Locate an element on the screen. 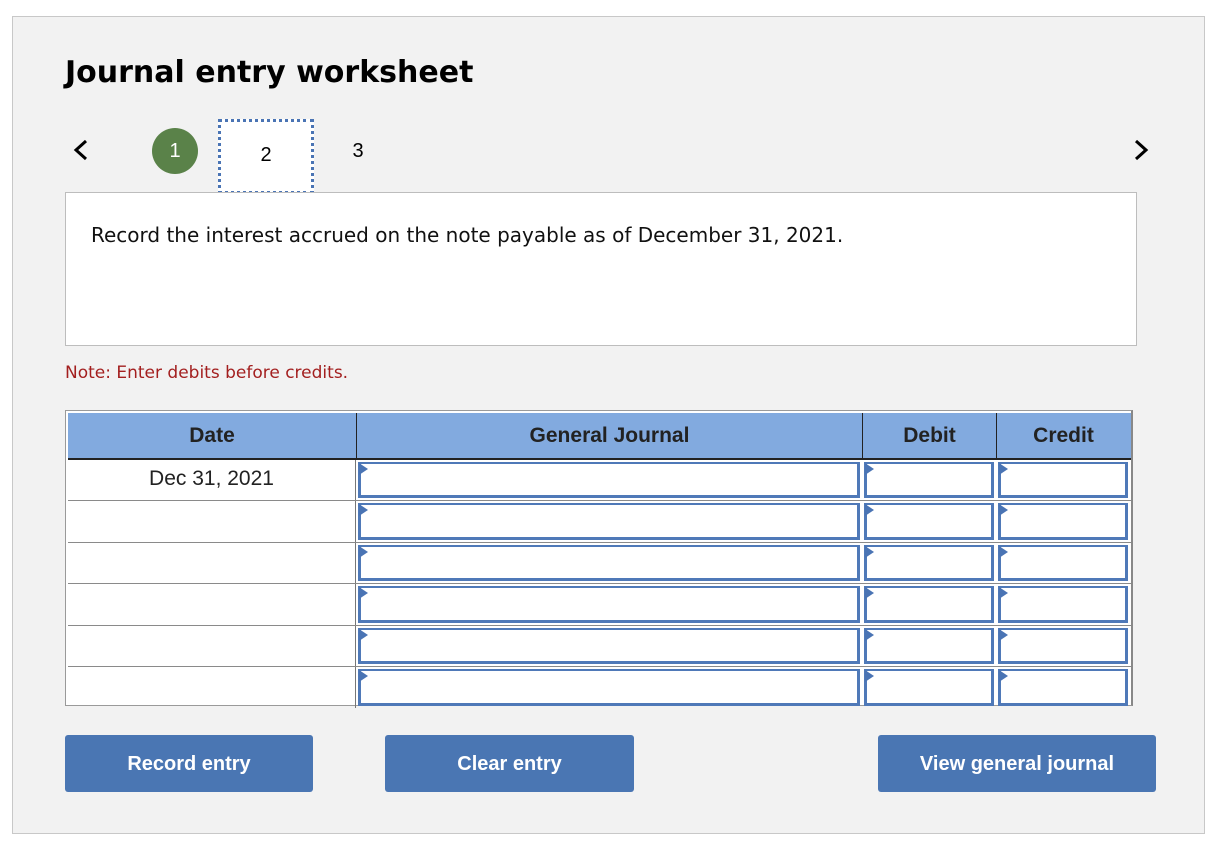 This screenshot has height=858, width=1222. header-date: Date is located at coordinates (212, 435).